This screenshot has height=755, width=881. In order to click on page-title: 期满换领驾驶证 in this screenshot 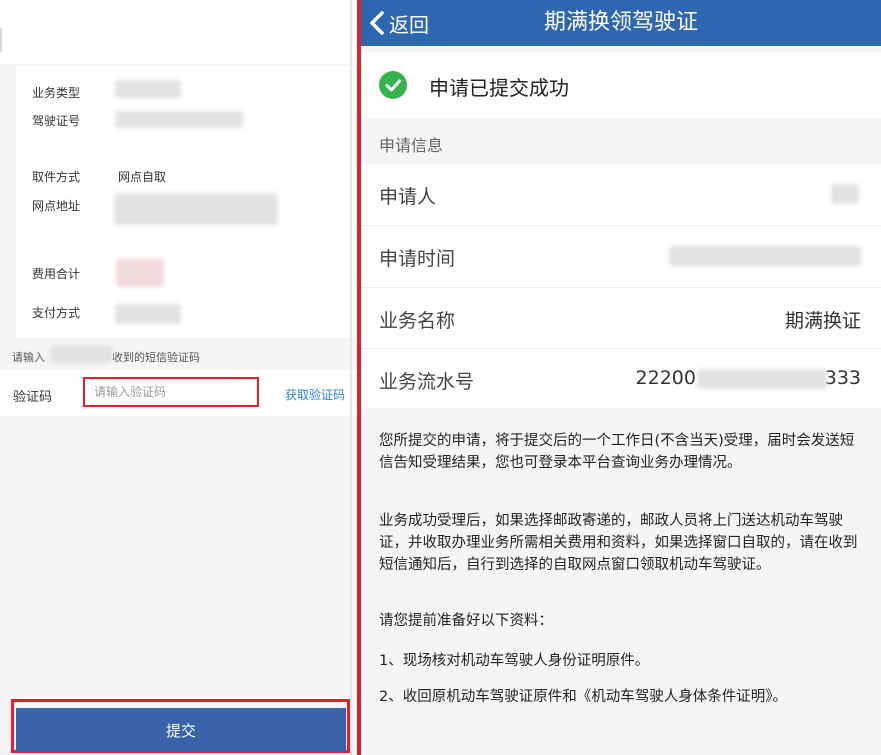, I will do `click(620, 22)`.